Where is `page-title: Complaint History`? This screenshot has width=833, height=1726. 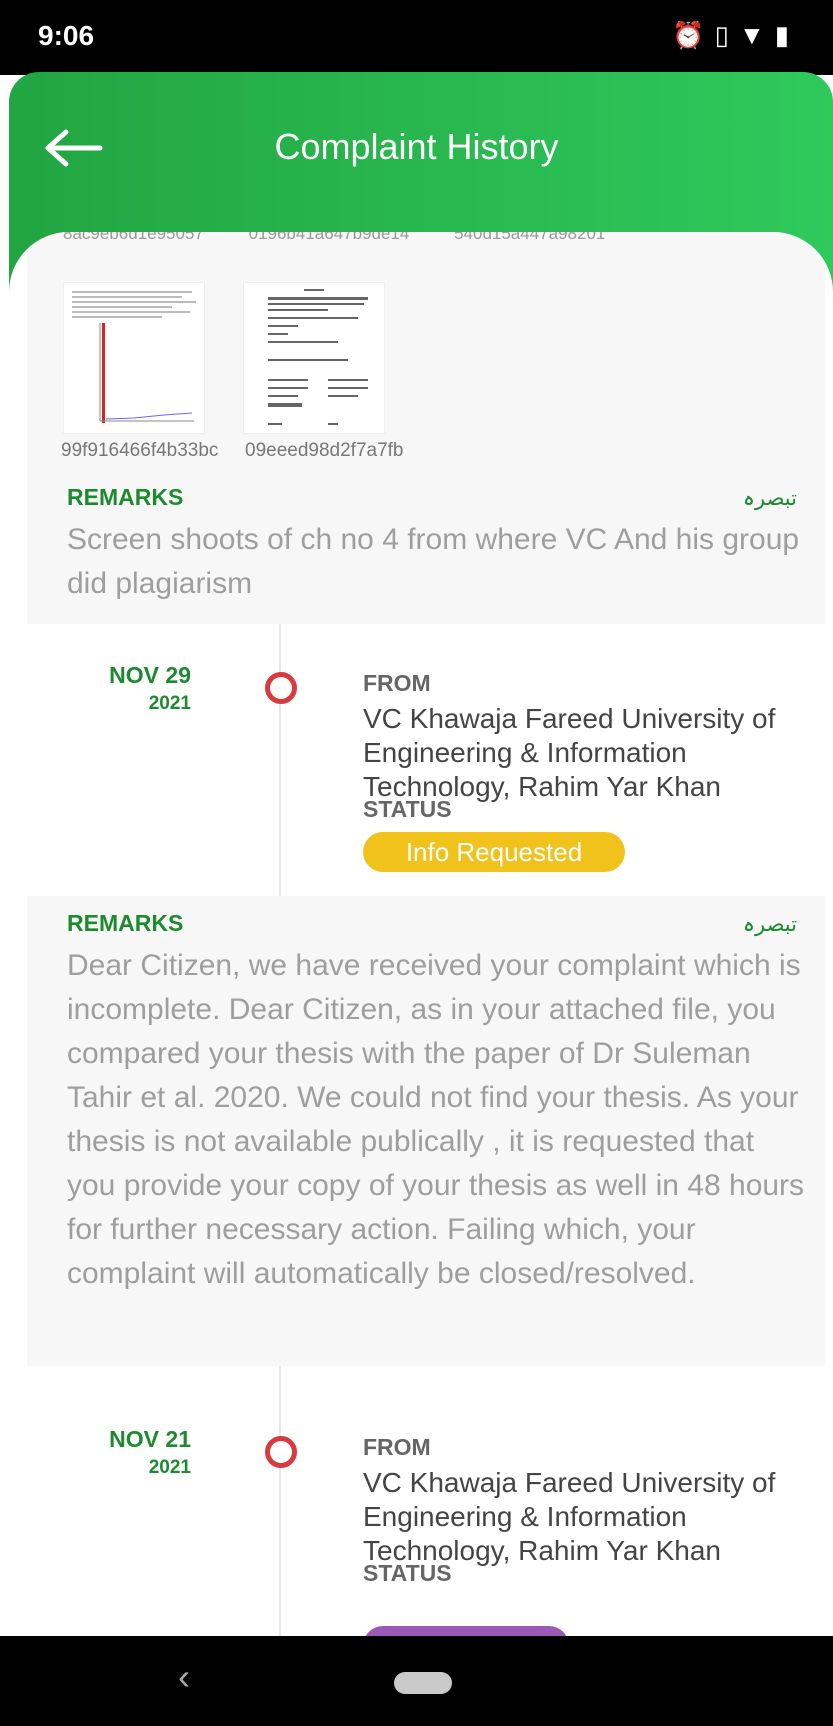 page-title: Complaint History is located at coordinates (416, 146).